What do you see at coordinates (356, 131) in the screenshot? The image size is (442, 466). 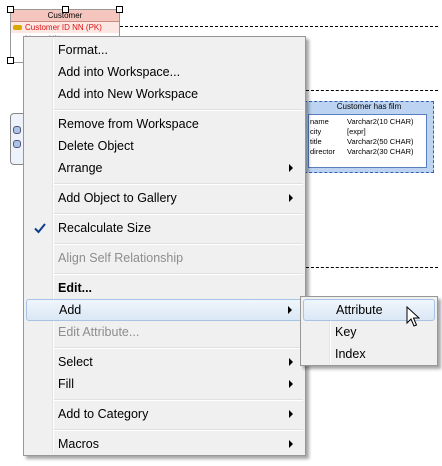 I see `attribute-type: [expr]` at bounding box center [356, 131].